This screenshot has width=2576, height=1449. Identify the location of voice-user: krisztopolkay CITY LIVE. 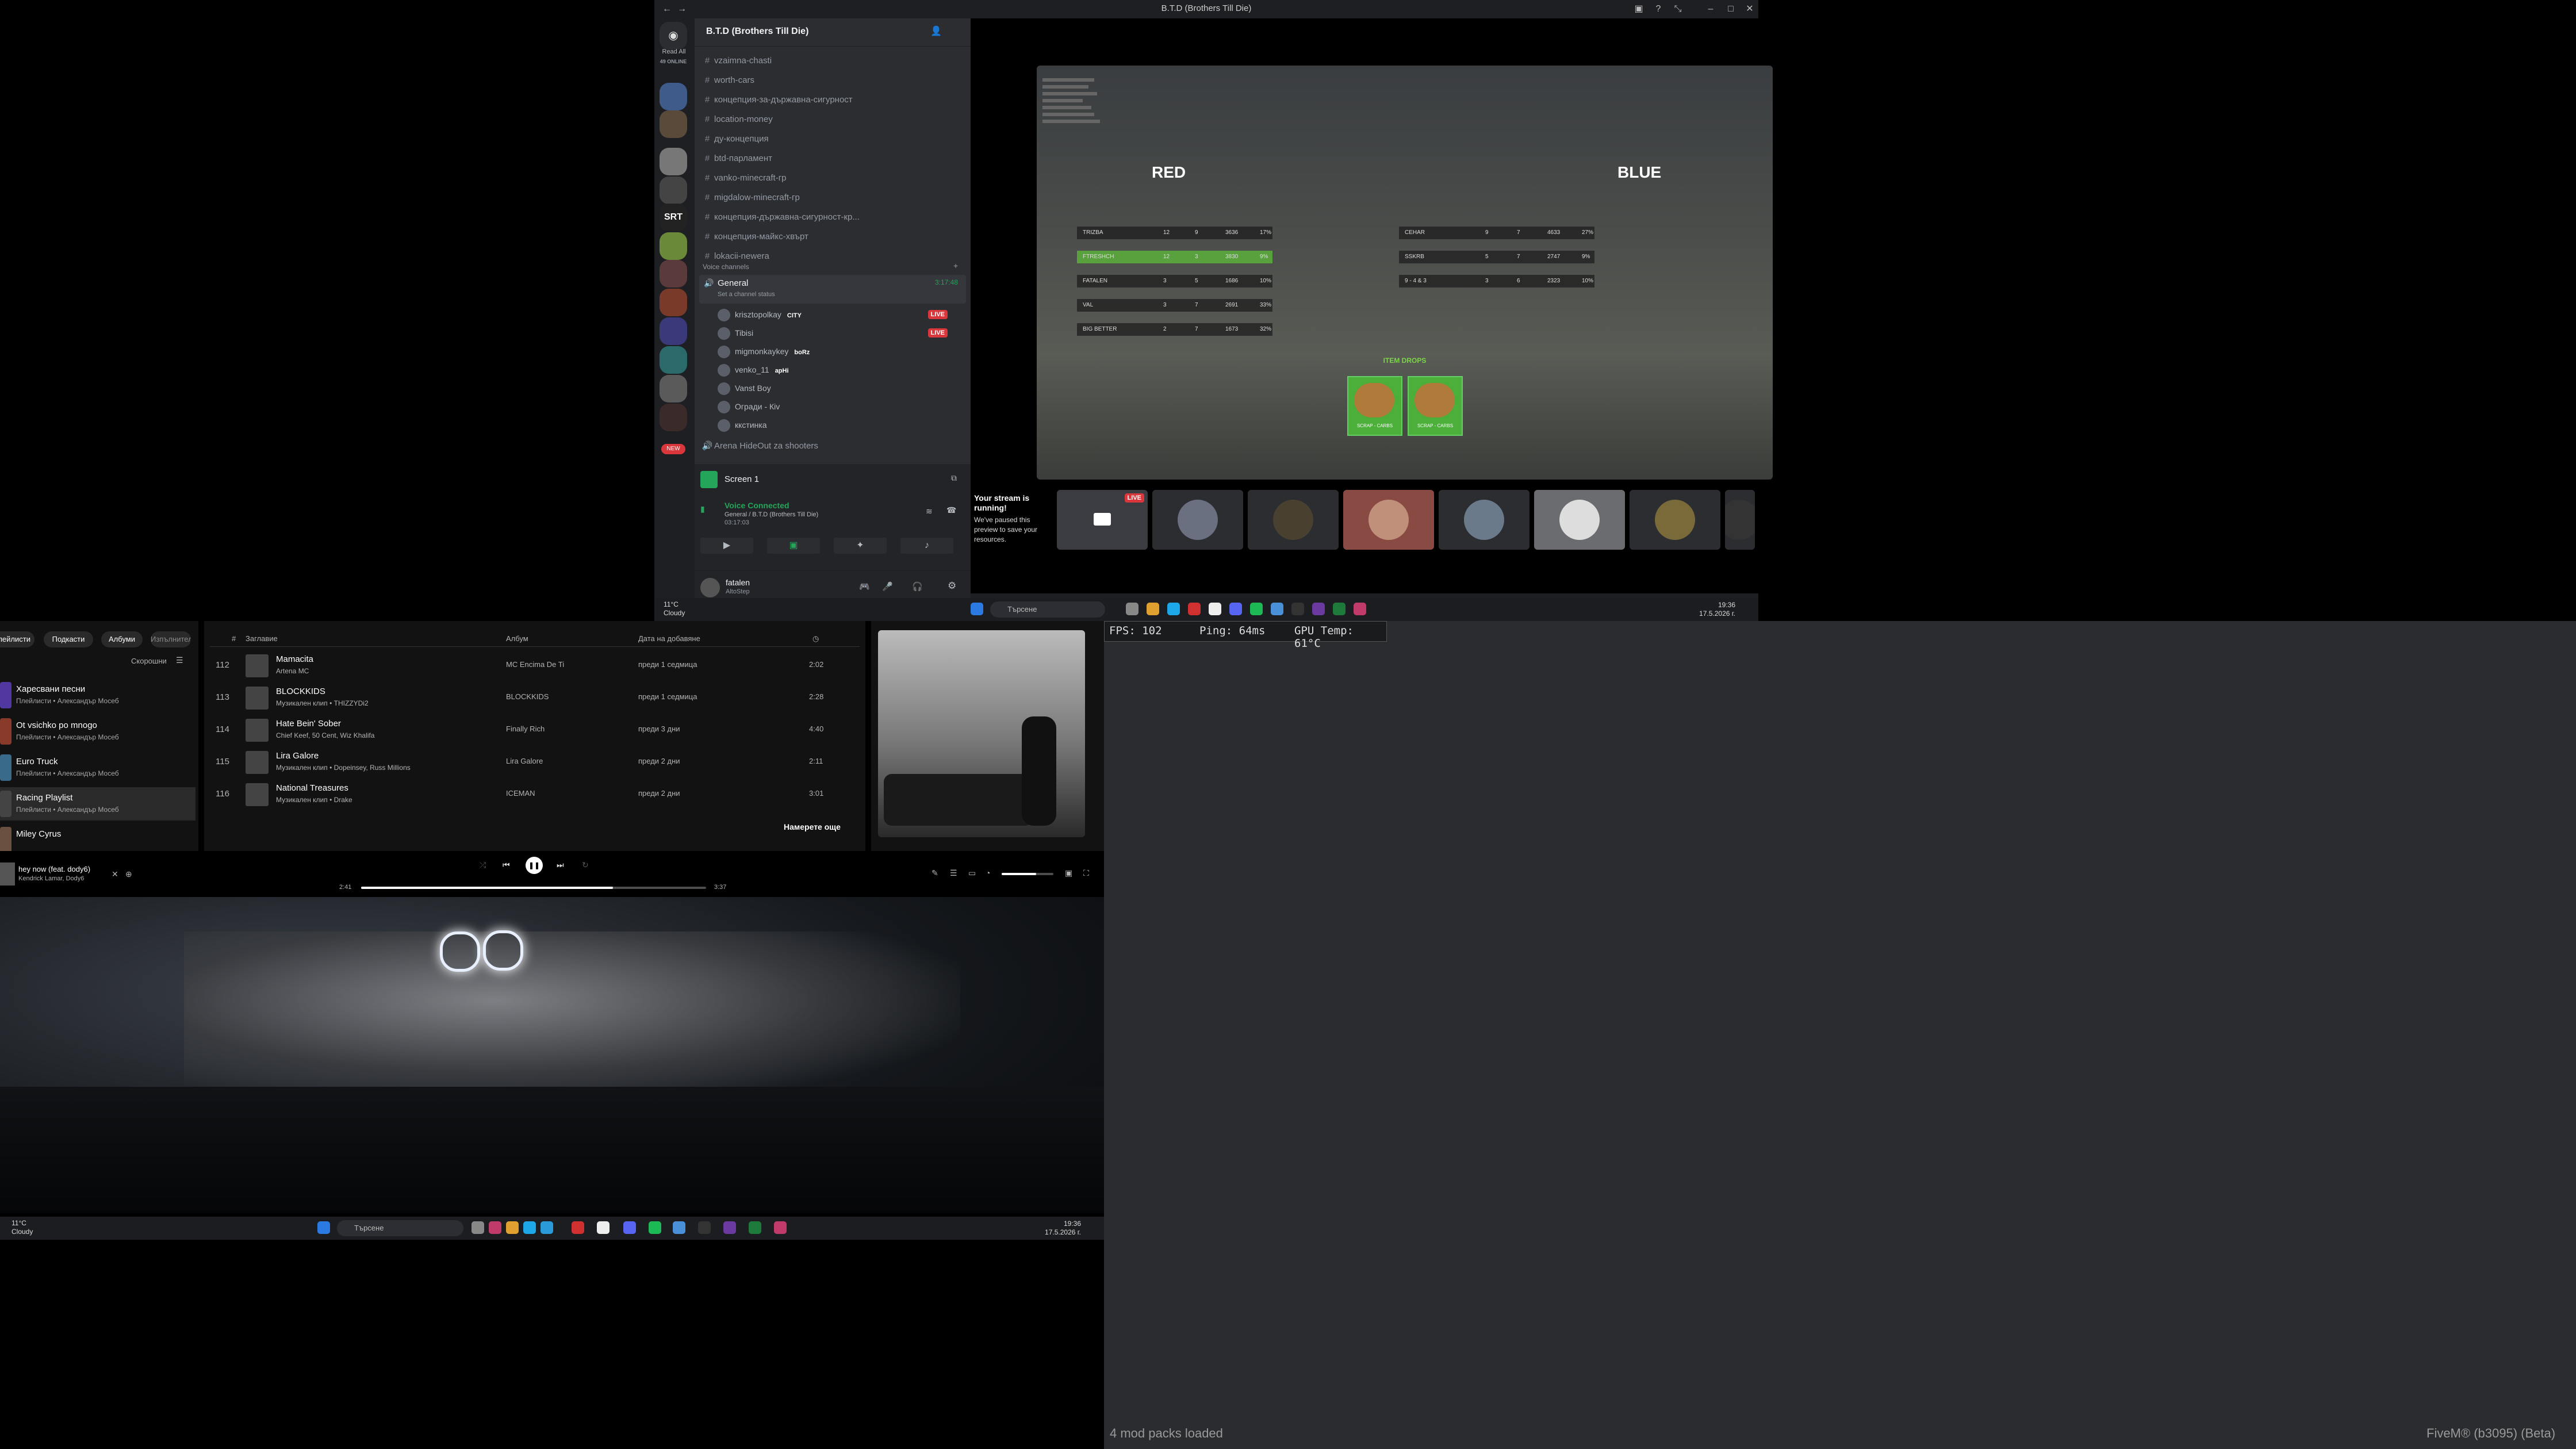
(841, 314).